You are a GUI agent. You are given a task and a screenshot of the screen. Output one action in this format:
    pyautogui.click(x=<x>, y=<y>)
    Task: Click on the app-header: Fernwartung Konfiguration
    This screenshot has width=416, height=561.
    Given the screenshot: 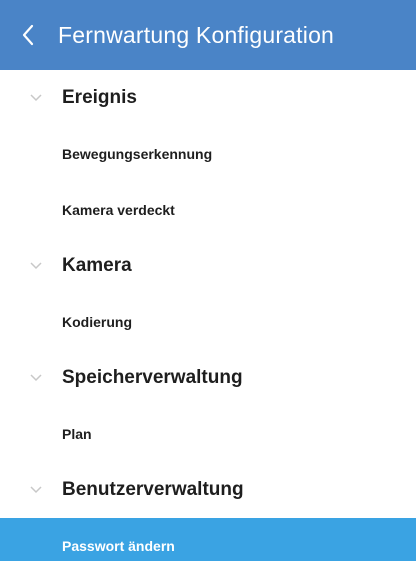 What is the action you would take?
    pyautogui.click(x=208, y=35)
    